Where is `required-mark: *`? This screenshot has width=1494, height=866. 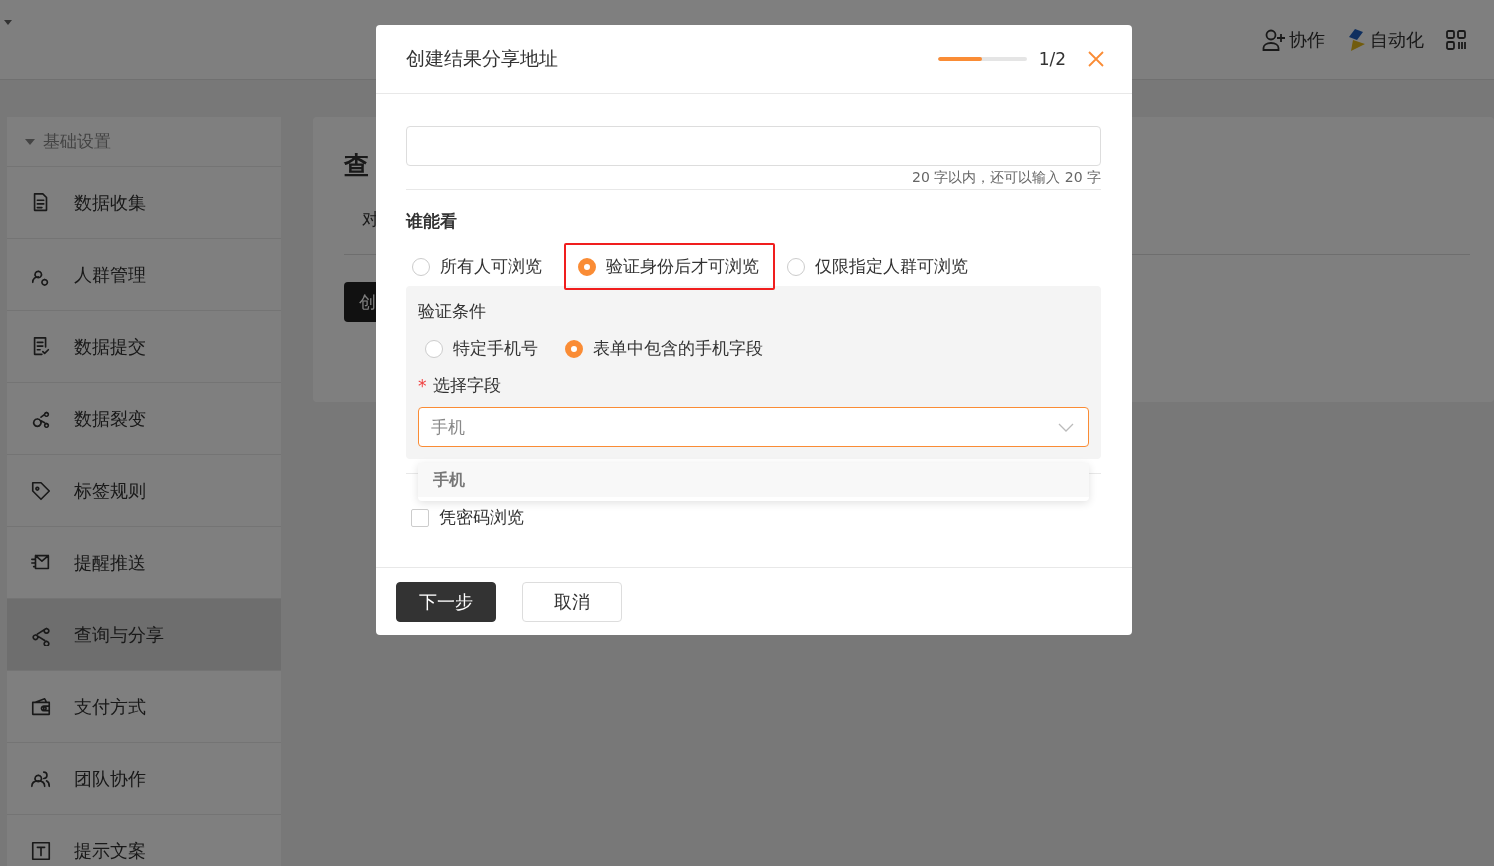
required-mark: * is located at coordinates (422, 385).